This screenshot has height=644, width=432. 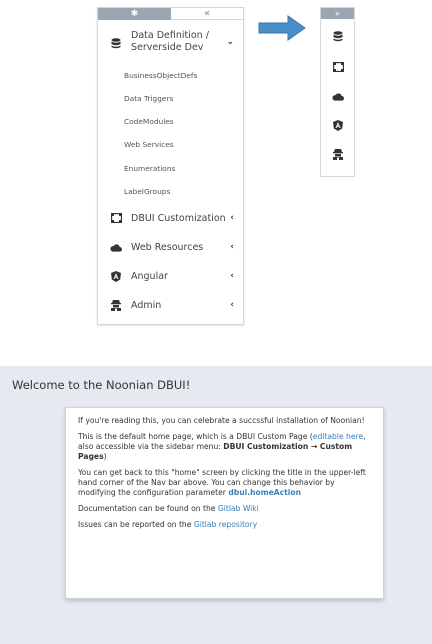 I want to click on sidebar-item-dbui-customization: DBUI Customization ‹, so click(x=170, y=218).